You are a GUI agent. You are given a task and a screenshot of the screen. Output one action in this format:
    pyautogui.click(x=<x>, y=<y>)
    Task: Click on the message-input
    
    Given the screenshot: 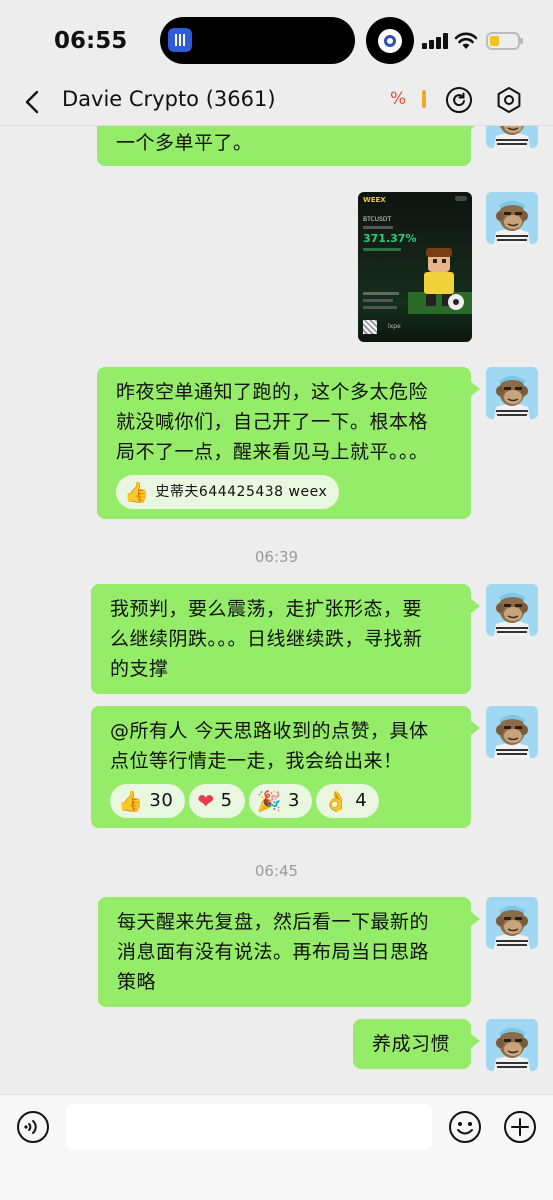 What is the action you would take?
    pyautogui.click(x=249, y=1127)
    